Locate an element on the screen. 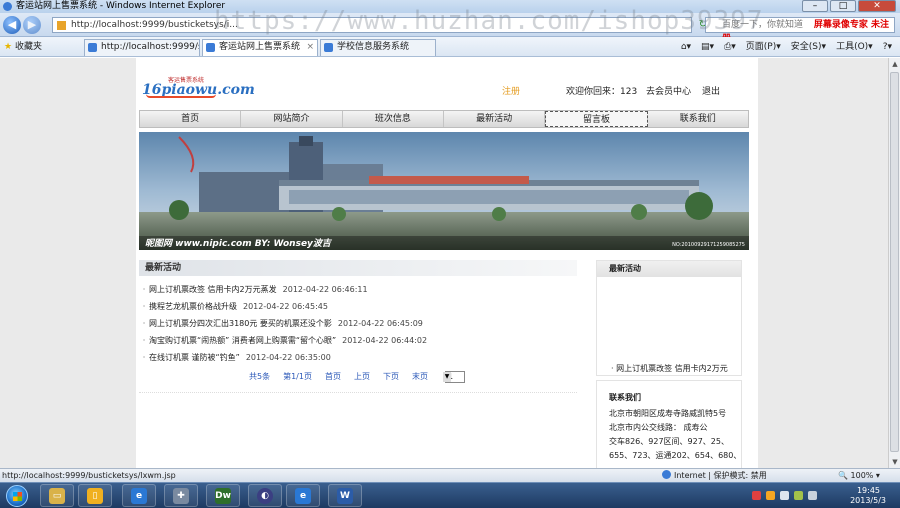 The width and height of the screenshot is (900, 508). news-date: 2012-04-22 06:44:02 is located at coordinates (385, 340).